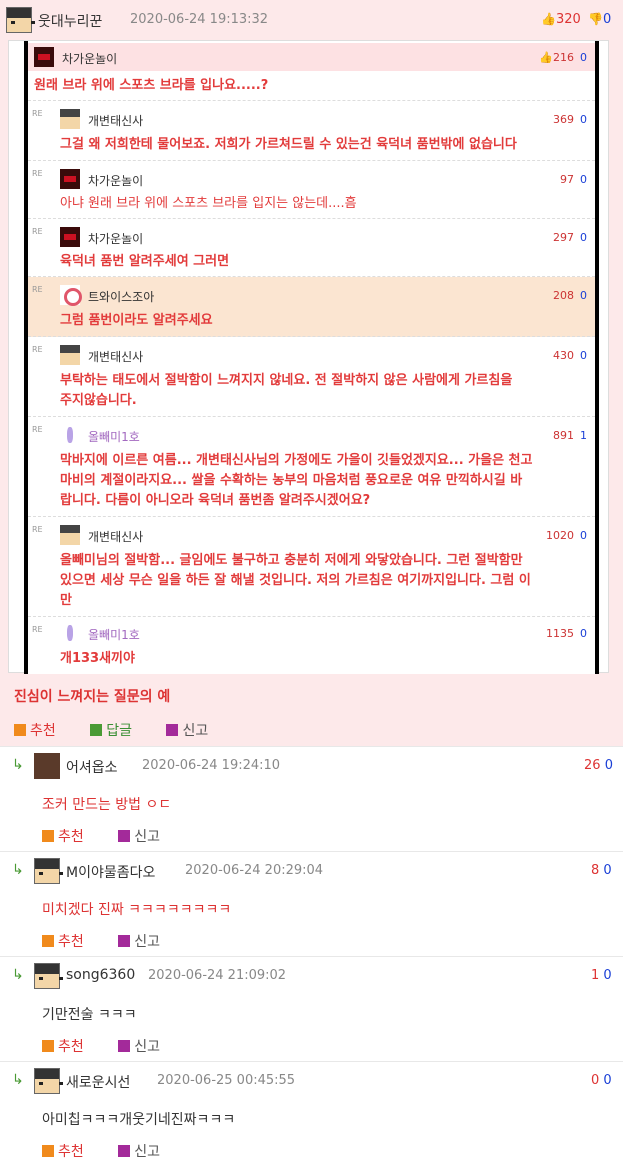  I want to click on comment-text: 아미칩ㅋㅋㅋ개웃기네진짜ㅋㅋㅋ, so click(139, 1120).